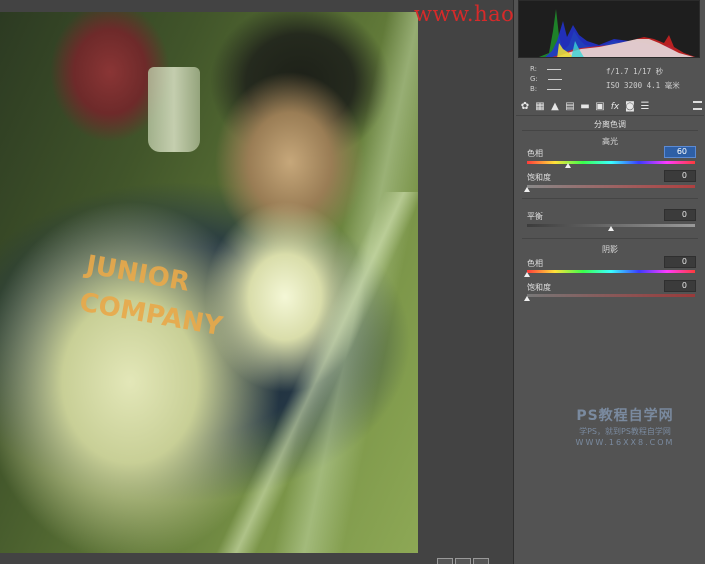 The image size is (705, 564). Describe the element at coordinates (568, 165) in the screenshot. I see `highlights-hue-thumb` at that location.